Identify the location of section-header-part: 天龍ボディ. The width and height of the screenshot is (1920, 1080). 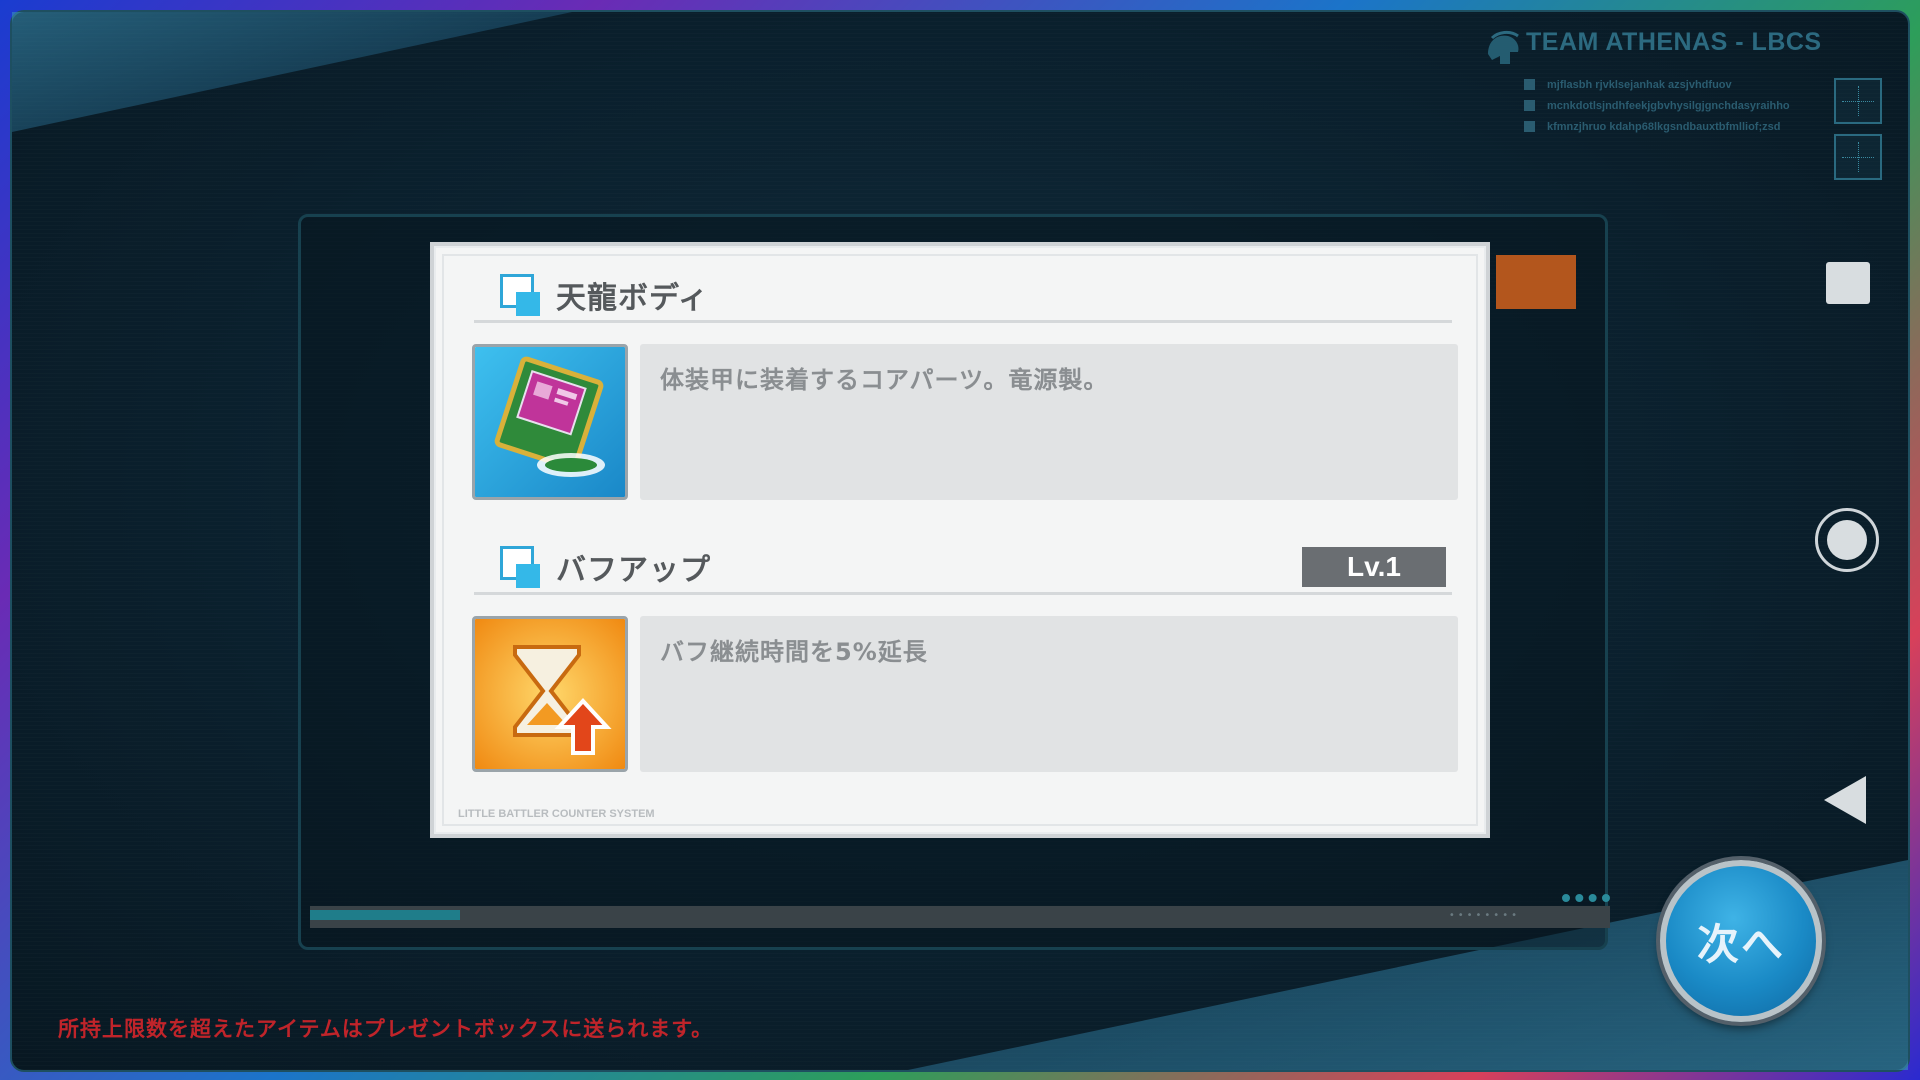
(604, 295).